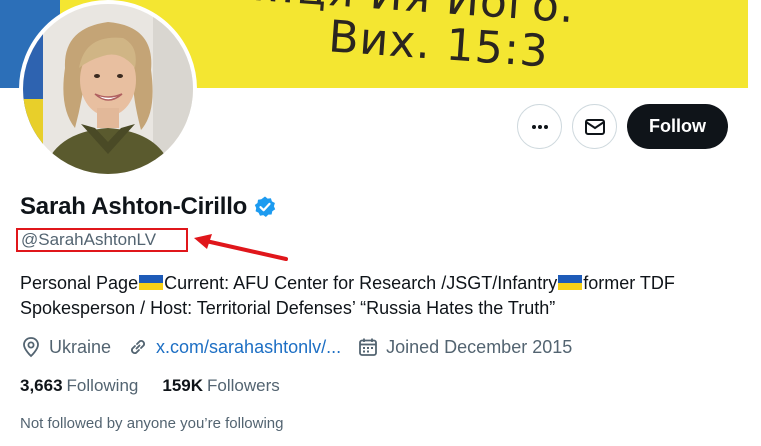  I want to click on location-text: Ukraine, so click(80, 346).